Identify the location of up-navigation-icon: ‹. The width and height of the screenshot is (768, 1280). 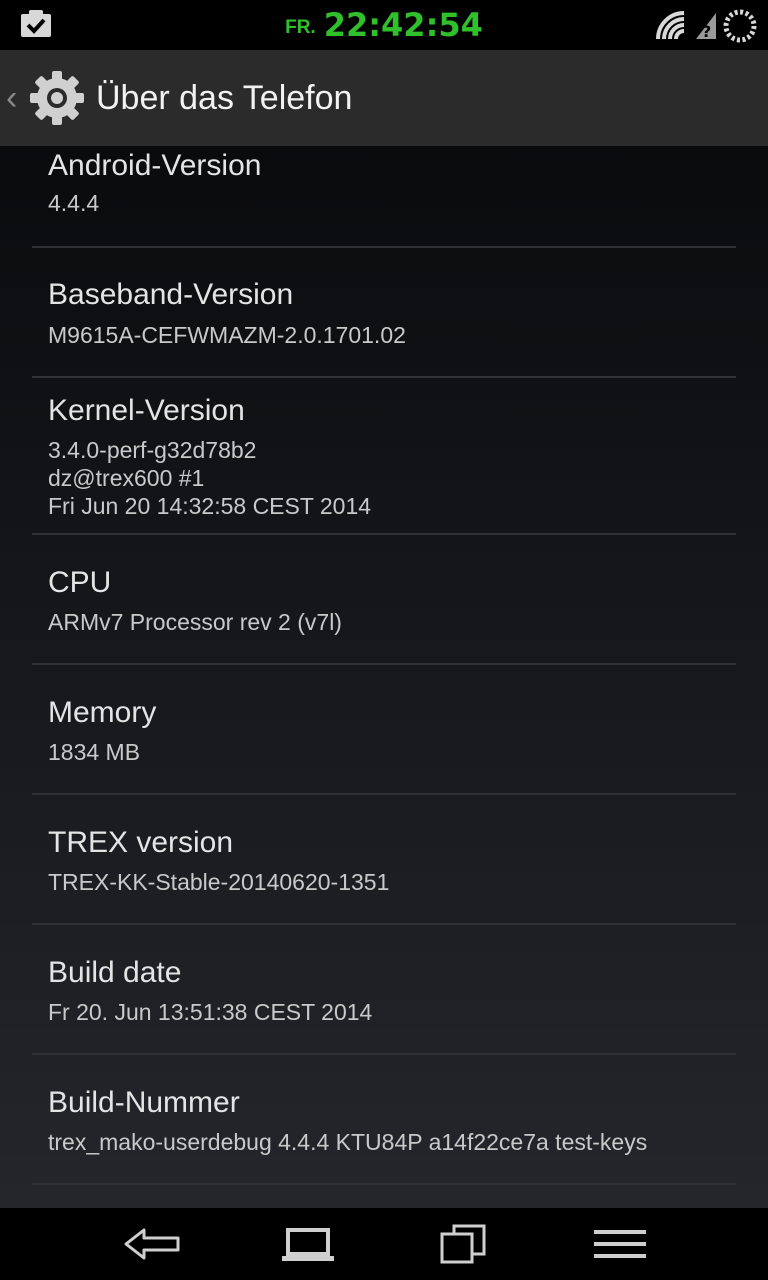
(15, 98).